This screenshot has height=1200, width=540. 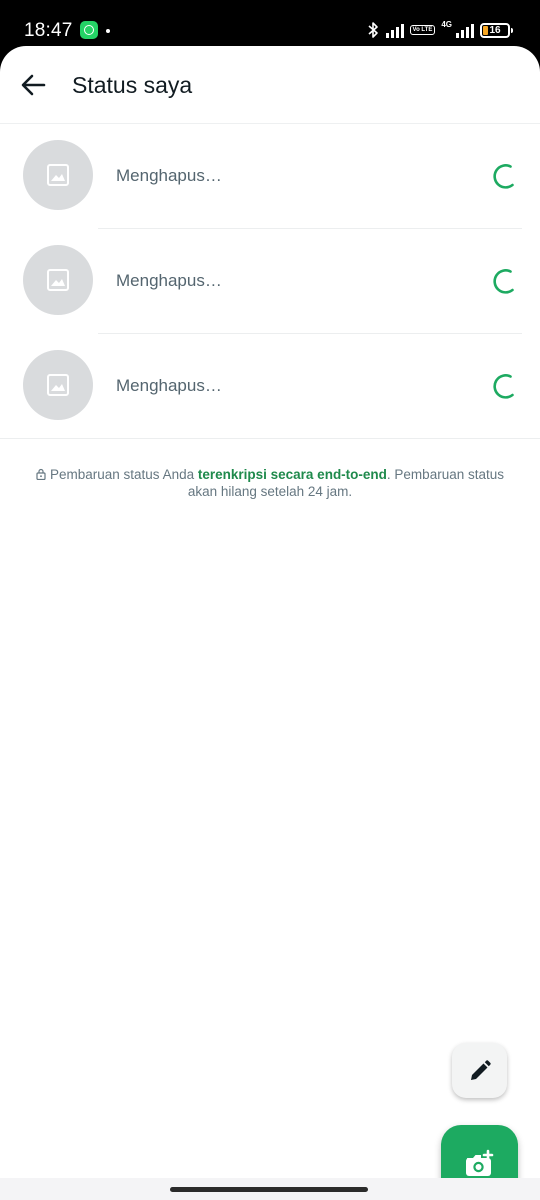 I want to click on divider, so click(x=270, y=438).